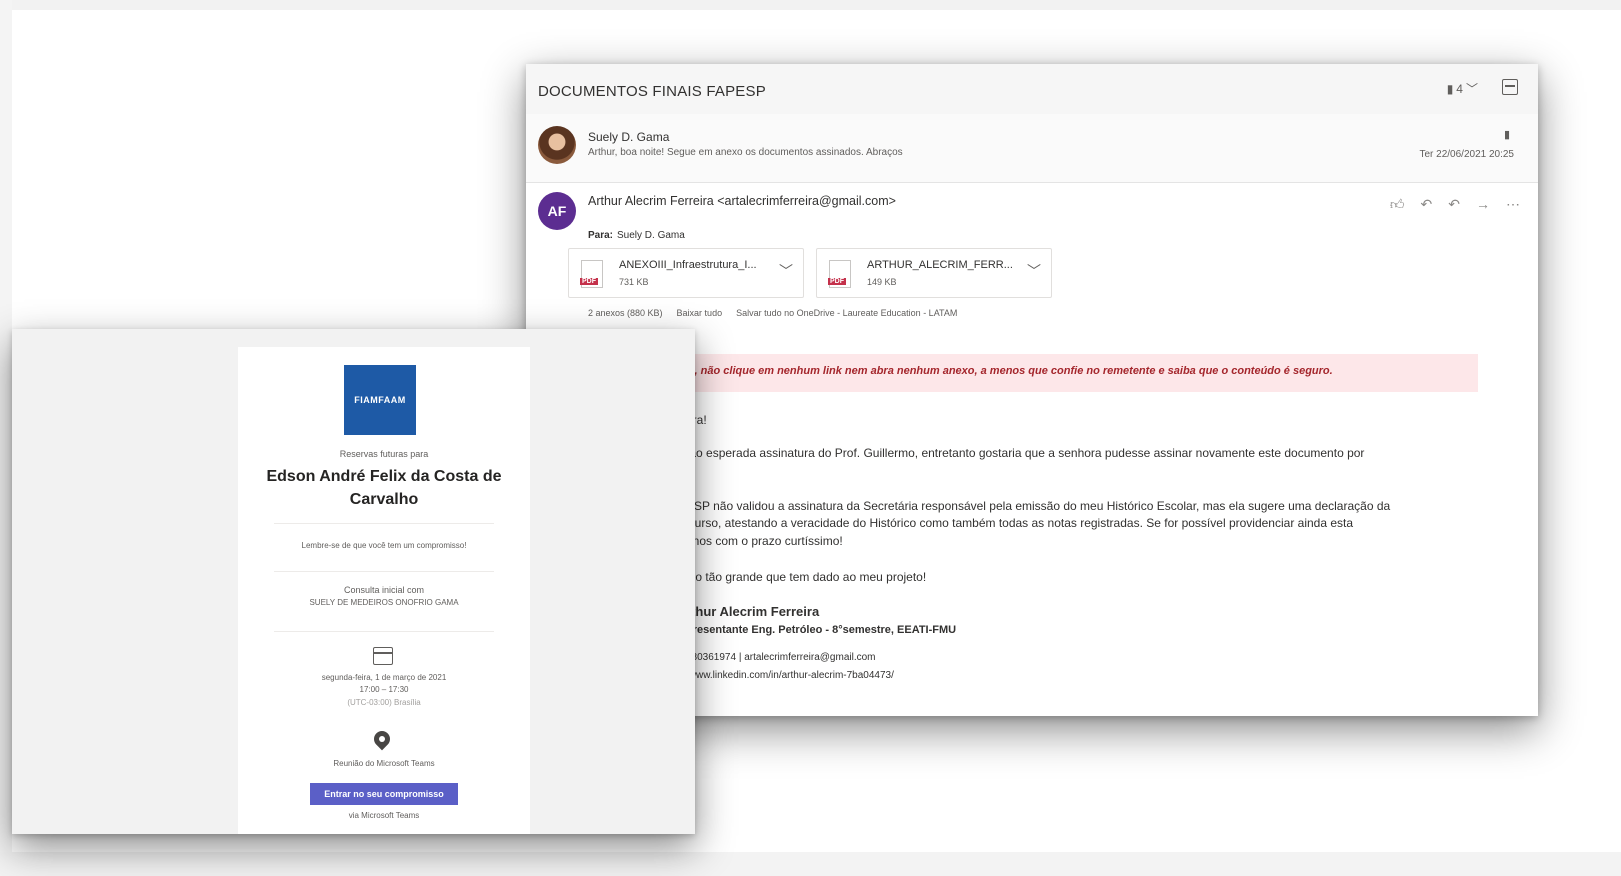 The width and height of the screenshot is (1621, 876). I want to click on calendar-icon, so click(383, 656).